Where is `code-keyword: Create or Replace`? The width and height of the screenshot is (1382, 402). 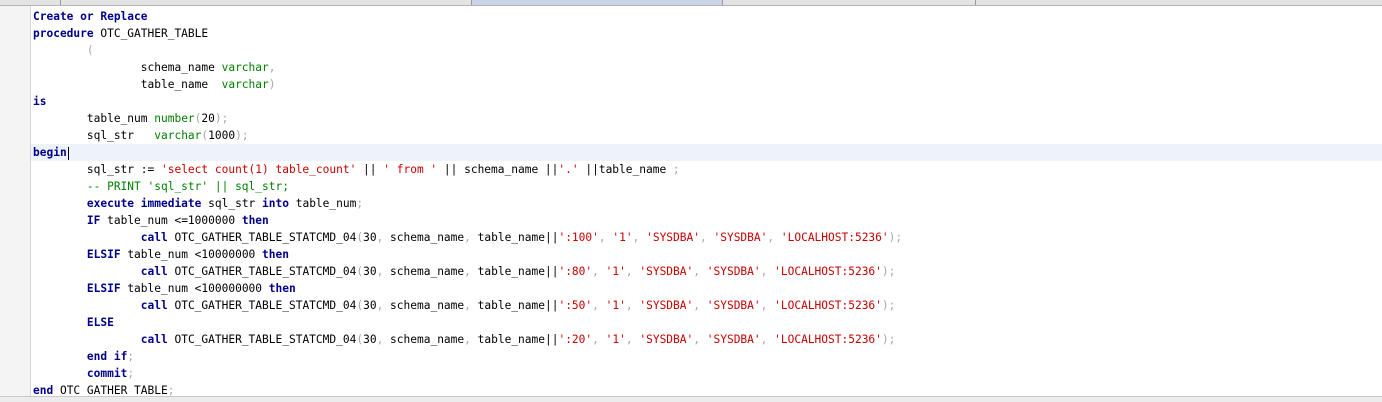 code-keyword: Create or Replace is located at coordinates (90, 16).